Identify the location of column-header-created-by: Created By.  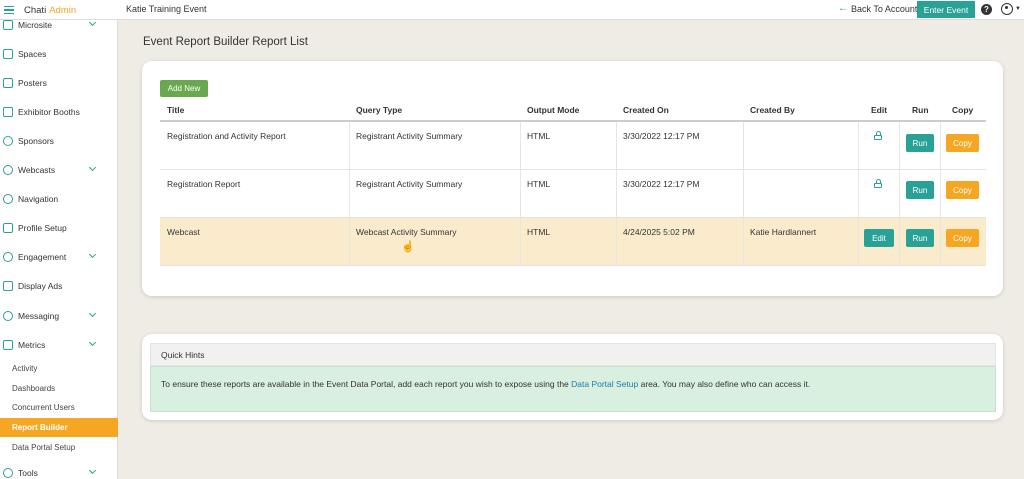
(772, 110).